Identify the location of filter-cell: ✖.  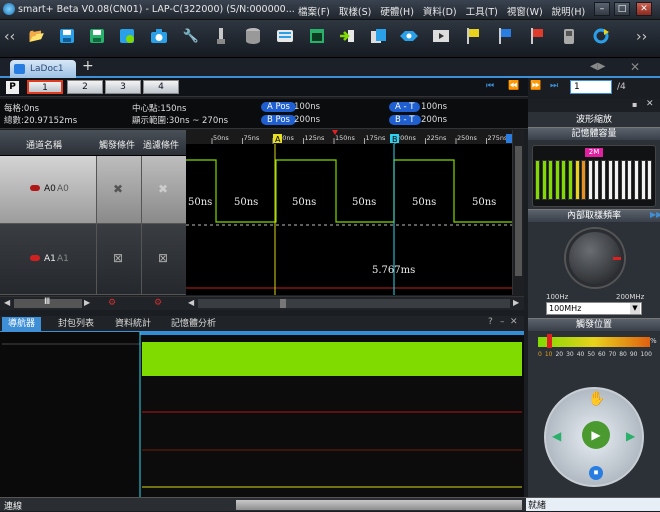
(163, 189).